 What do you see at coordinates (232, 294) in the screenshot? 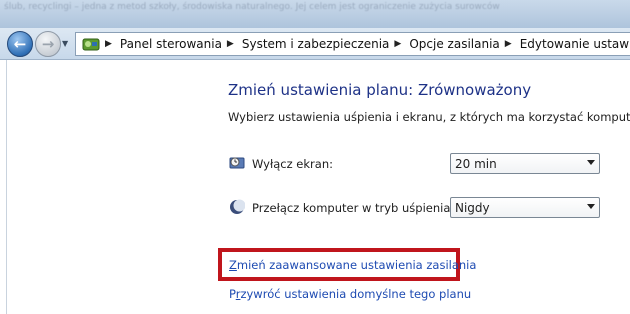
I see `restore-link-first: P` at bounding box center [232, 294].